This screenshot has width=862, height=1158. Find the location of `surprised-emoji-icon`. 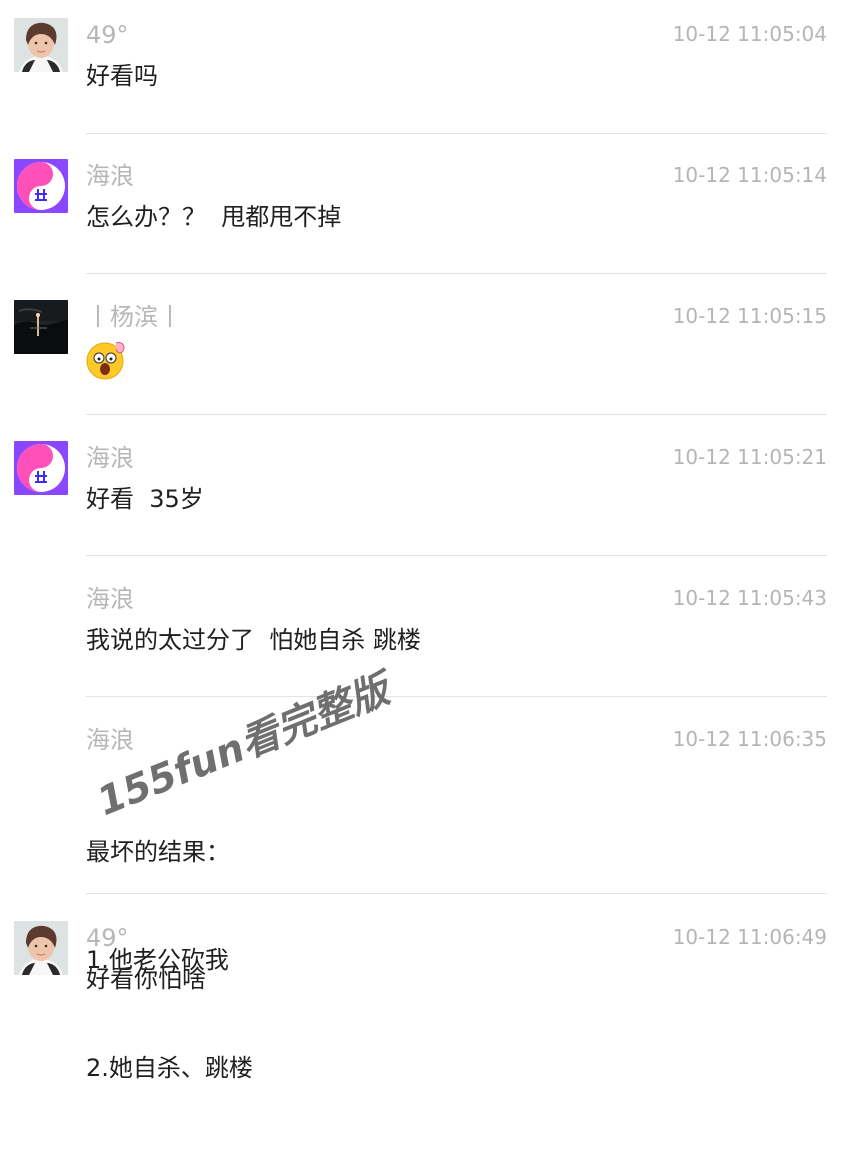

surprised-emoji-icon is located at coordinates (107, 360).